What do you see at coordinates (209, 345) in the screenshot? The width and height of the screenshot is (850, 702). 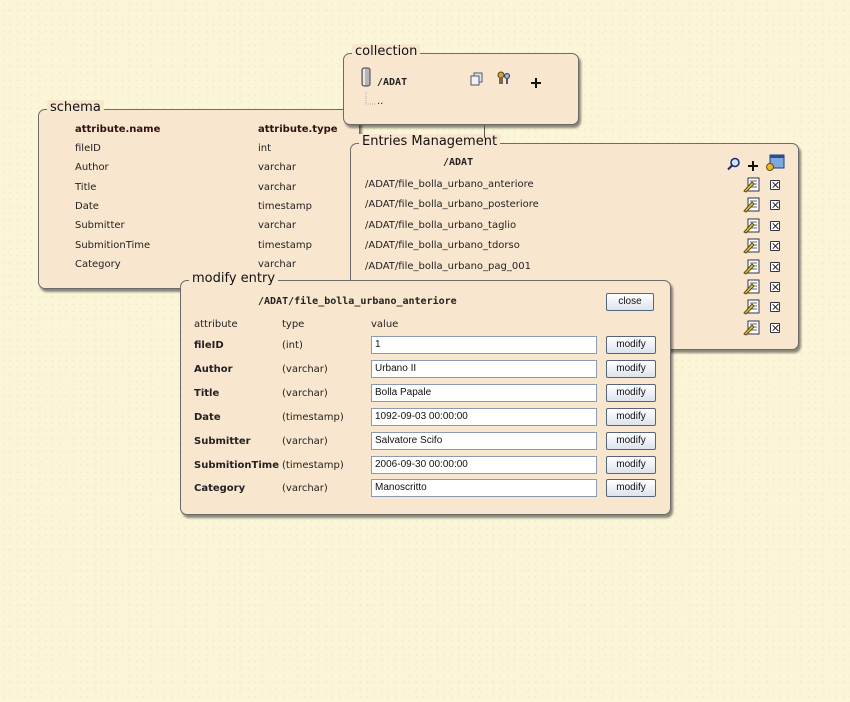 I see `modify-row-attribute: fileID` at bounding box center [209, 345].